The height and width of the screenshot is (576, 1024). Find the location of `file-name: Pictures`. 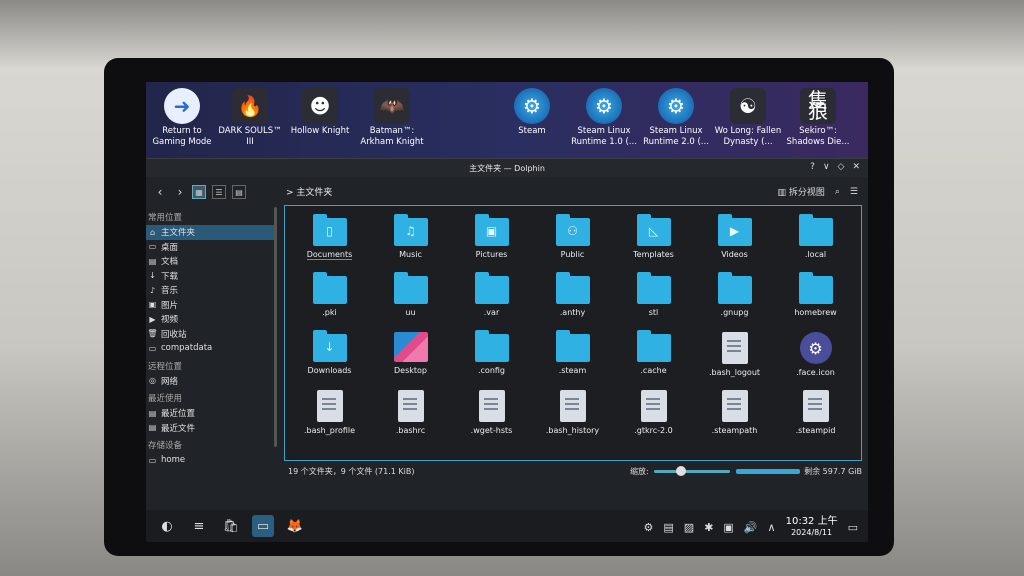

file-name: Pictures is located at coordinates (491, 254).